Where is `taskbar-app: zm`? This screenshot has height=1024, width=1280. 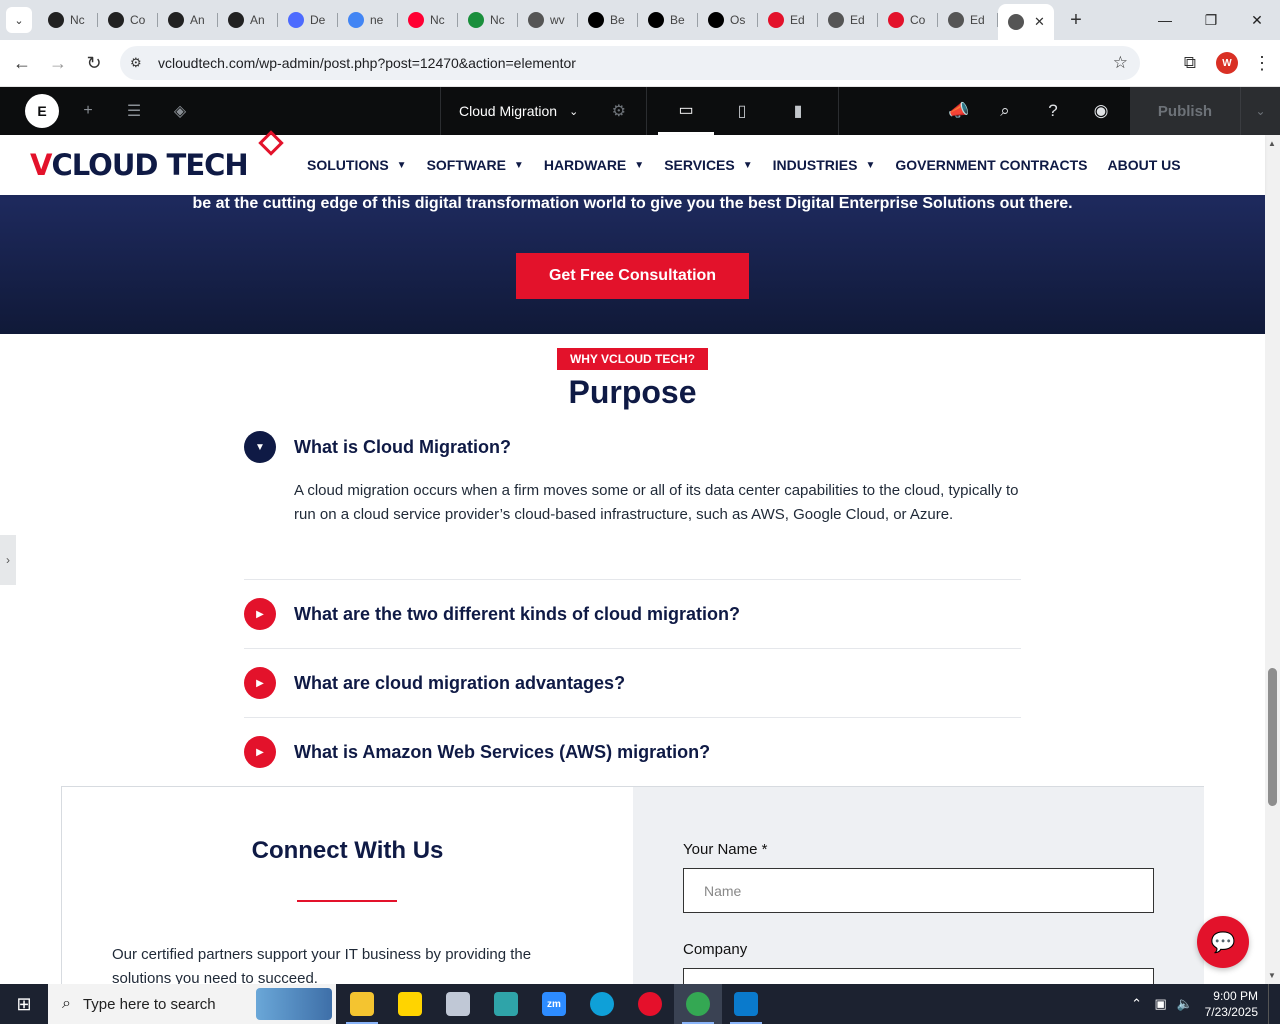
taskbar-app: zm is located at coordinates (554, 1004).